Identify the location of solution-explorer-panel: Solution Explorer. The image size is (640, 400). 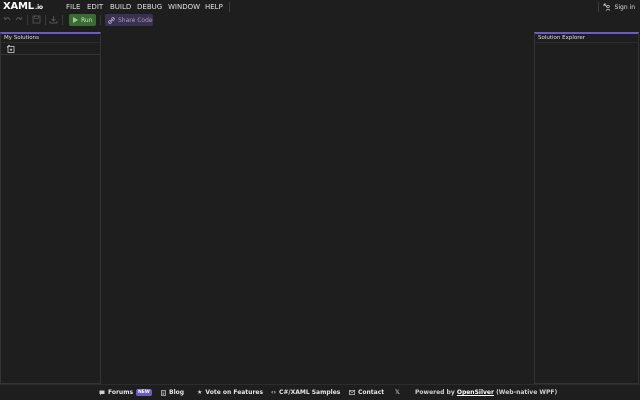
(586, 208).